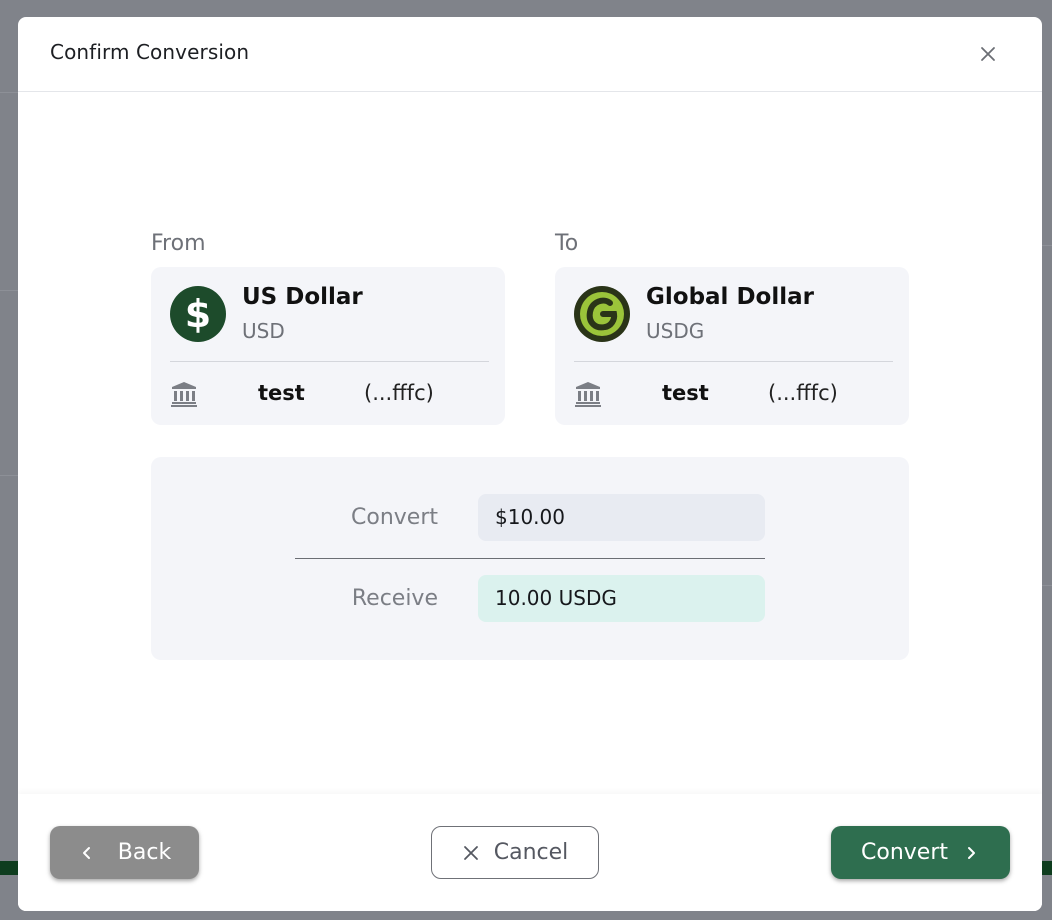  I want to click on from-account-mask: (...fffc), so click(399, 393).